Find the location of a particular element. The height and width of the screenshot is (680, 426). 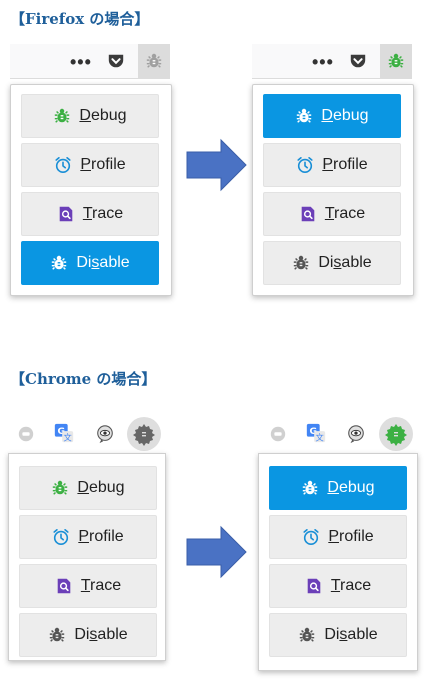

chrome-heading: 【Chrome の場合】 is located at coordinates (83, 379).